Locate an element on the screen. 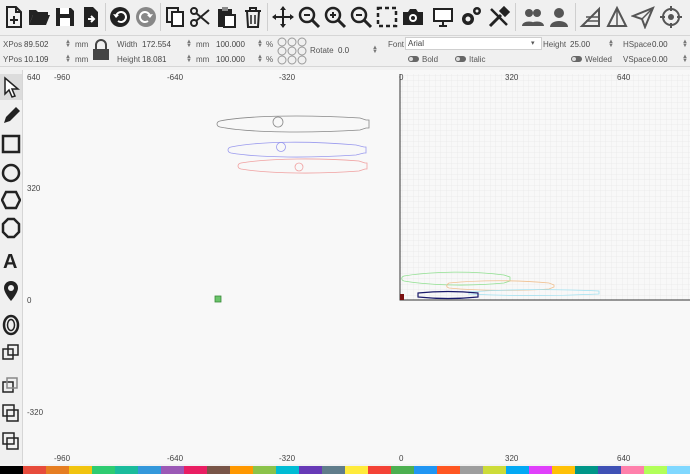 This screenshot has height=474, width=690. italic-toggle is located at coordinates (460, 59).